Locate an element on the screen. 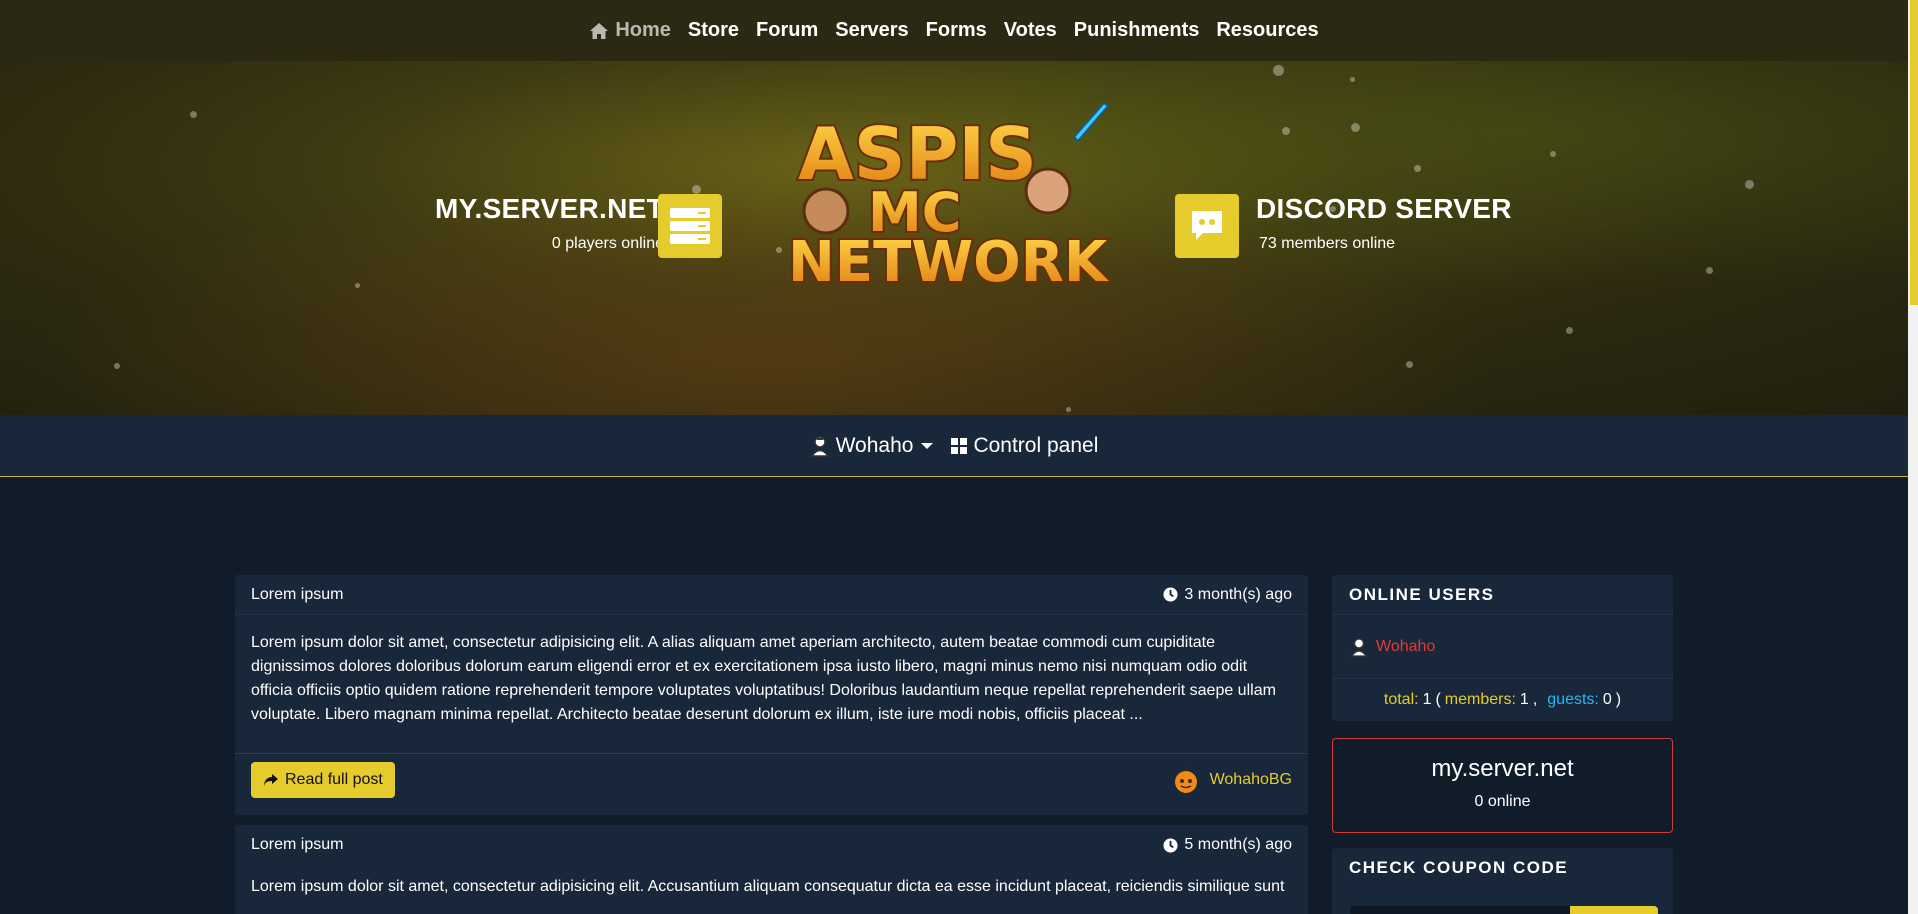 This screenshot has width=1918, height=914. home-icon is located at coordinates (599, 30).